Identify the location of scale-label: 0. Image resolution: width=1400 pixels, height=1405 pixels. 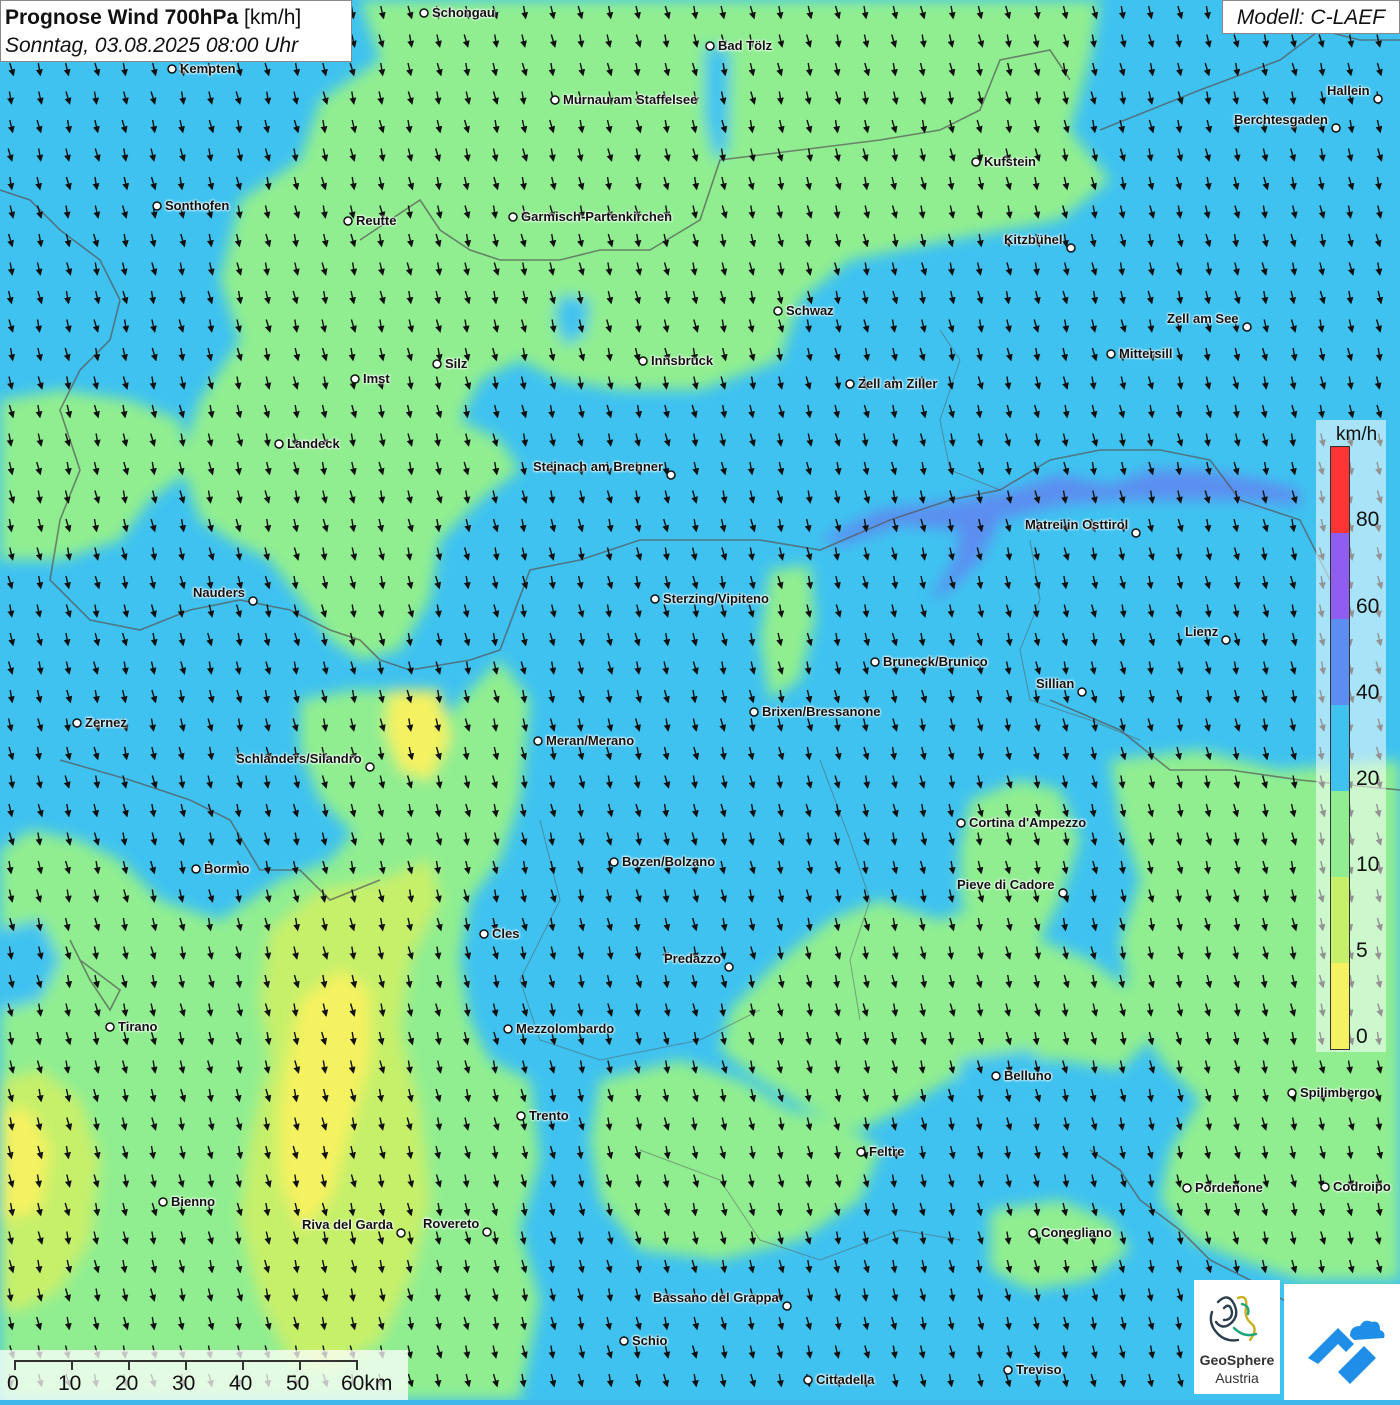
(13, 1383).